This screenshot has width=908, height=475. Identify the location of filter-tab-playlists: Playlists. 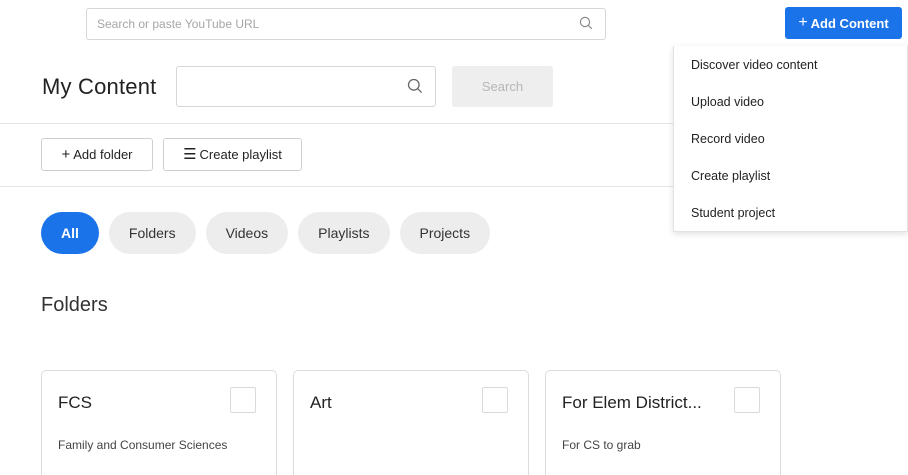
(344, 233).